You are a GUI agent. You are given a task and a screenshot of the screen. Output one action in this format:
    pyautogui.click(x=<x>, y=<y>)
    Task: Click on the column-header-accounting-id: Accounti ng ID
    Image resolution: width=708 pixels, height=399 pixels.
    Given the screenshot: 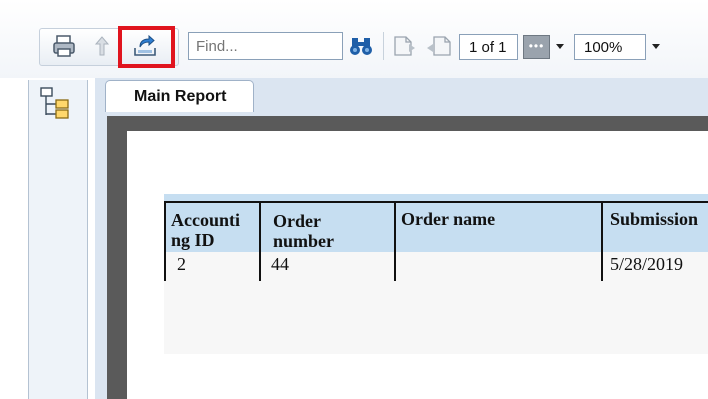 What is the action you would take?
    pyautogui.click(x=205, y=230)
    